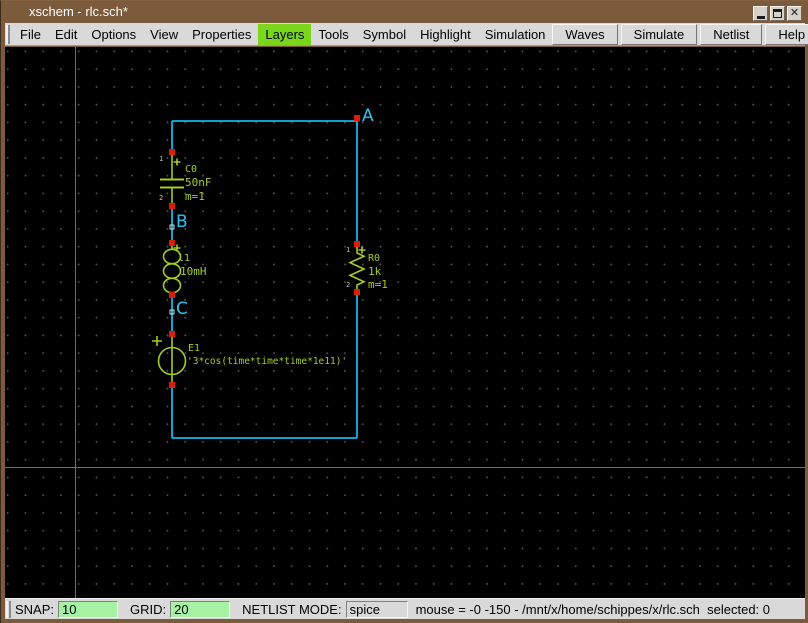 Image resolution: width=808 pixels, height=623 pixels. What do you see at coordinates (78, 11) in the screenshot?
I see `window-title: xschem - rlc.sch*` at bounding box center [78, 11].